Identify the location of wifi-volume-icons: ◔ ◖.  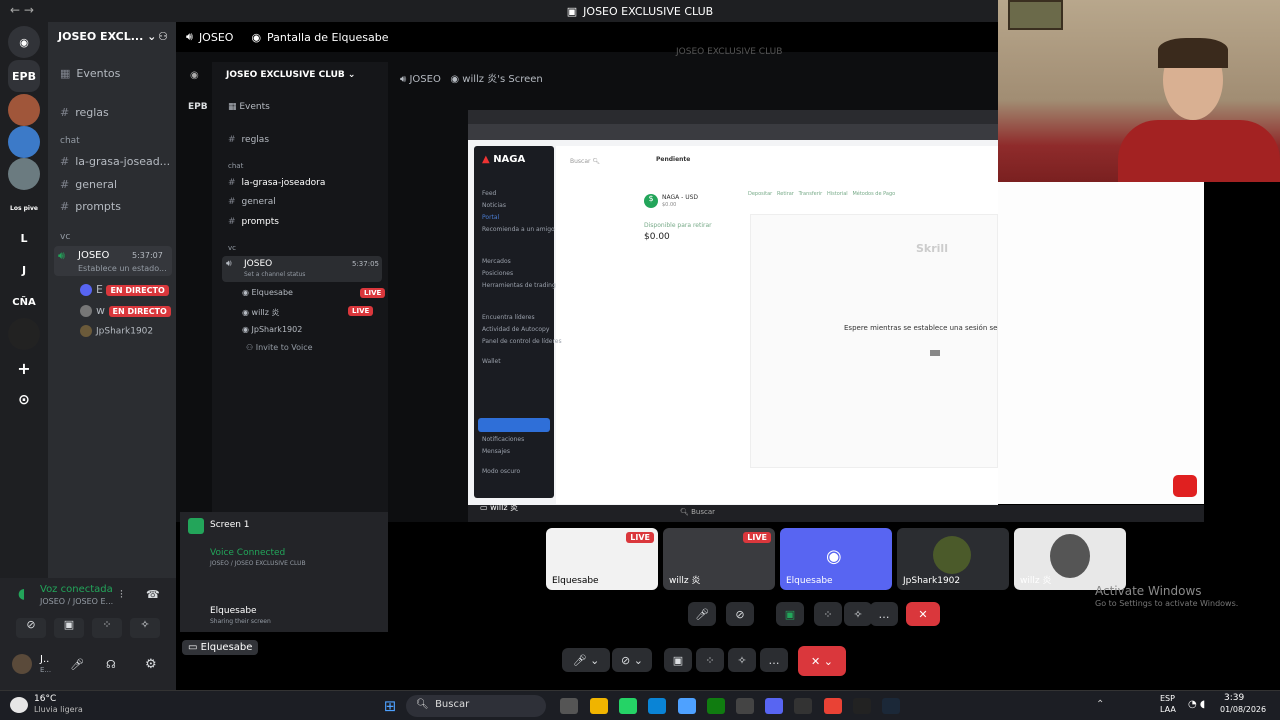
(1196, 704).